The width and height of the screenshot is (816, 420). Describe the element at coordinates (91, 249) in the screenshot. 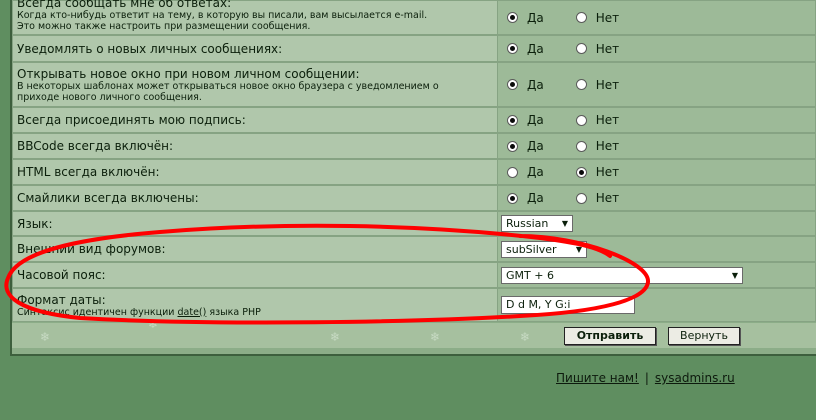

I see `pref-label: Внешний вид форумов:` at that location.